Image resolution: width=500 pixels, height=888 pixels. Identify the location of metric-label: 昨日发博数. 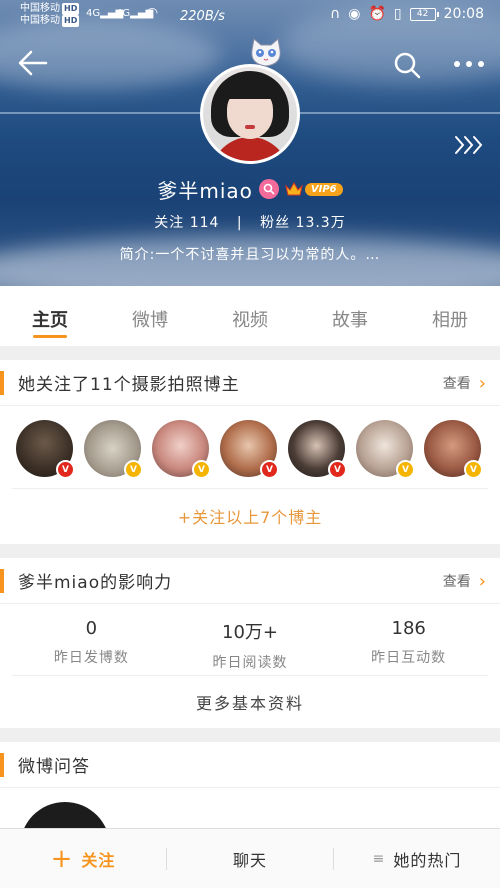
(91, 658).